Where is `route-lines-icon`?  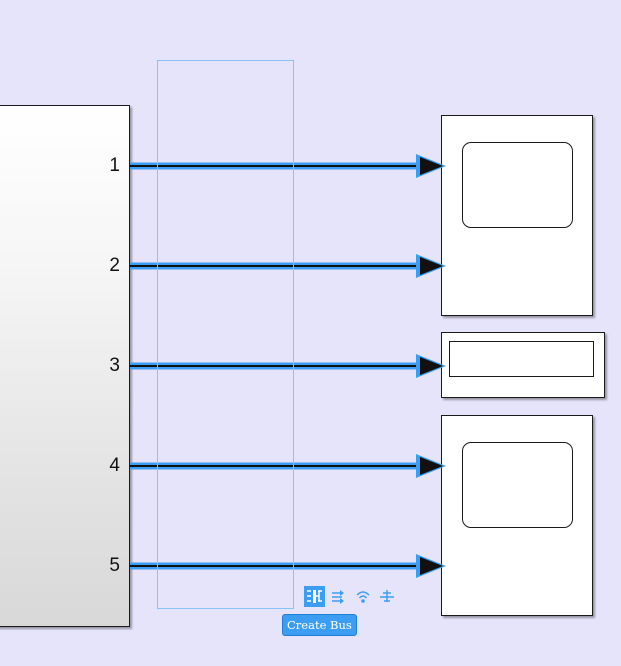 route-lines-icon is located at coordinates (337, 597).